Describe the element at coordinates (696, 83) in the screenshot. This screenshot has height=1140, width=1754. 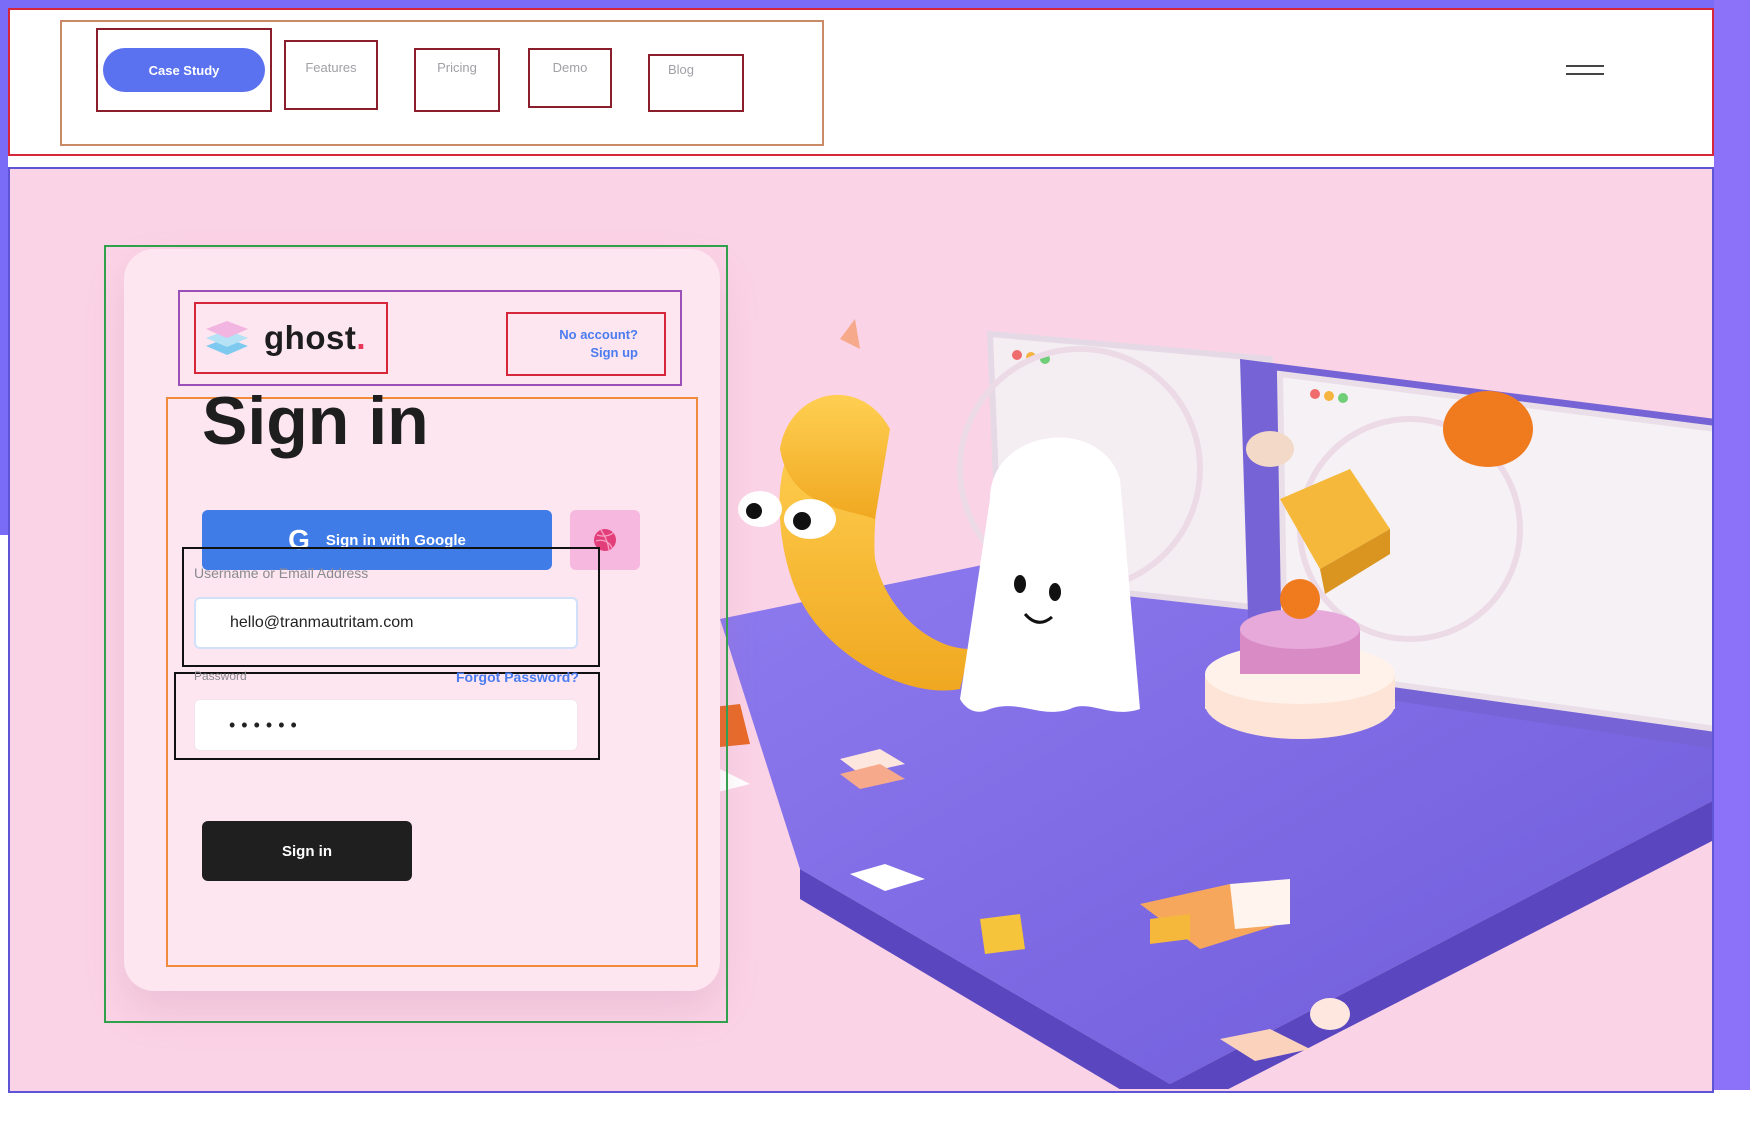
I see `nav-item-blog: Blog` at that location.